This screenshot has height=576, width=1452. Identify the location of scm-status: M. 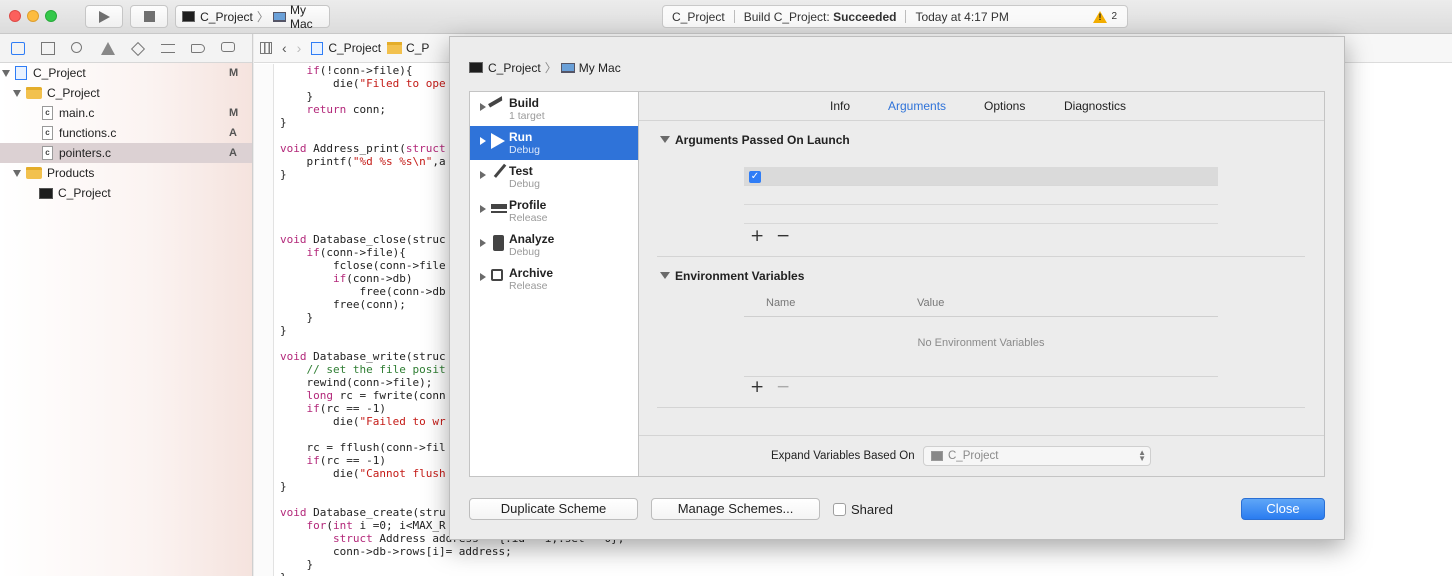
(234, 73).